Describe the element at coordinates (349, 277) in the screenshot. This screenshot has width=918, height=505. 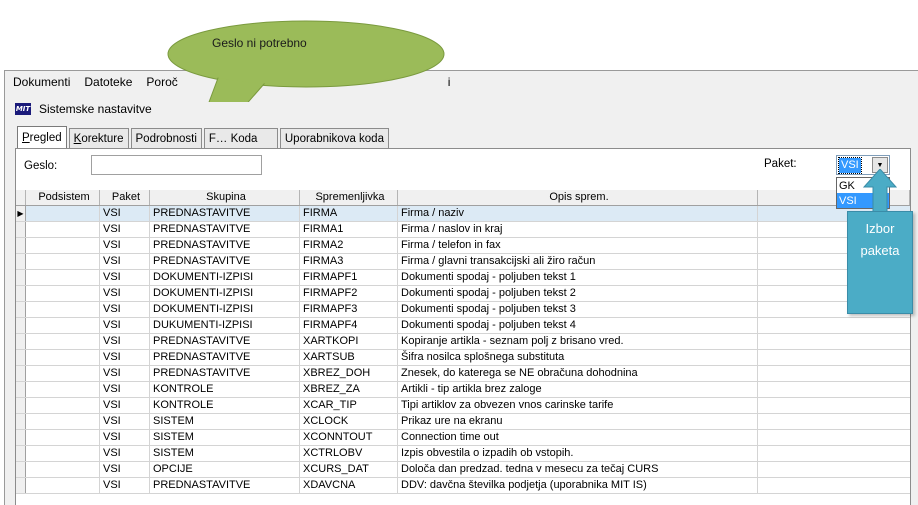
I see `cell-spremenljivka: FIRMAPF1` at that location.